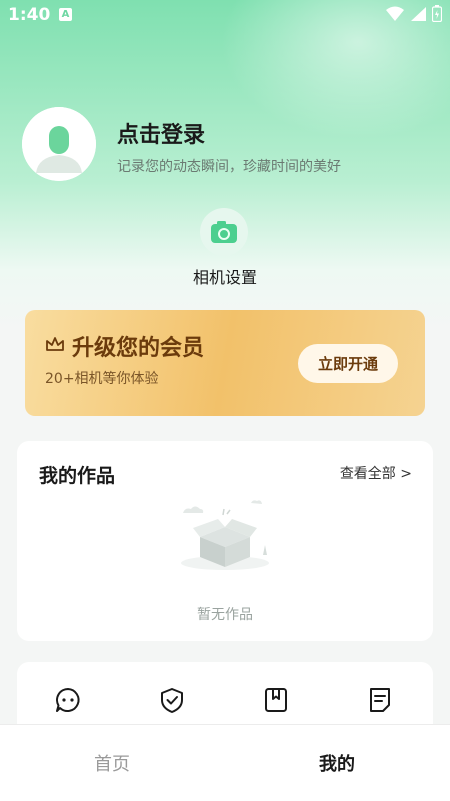  What do you see at coordinates (29, 15) in the screenshot?
I see `status-time: 1:40` at bounding box center [29, 15].